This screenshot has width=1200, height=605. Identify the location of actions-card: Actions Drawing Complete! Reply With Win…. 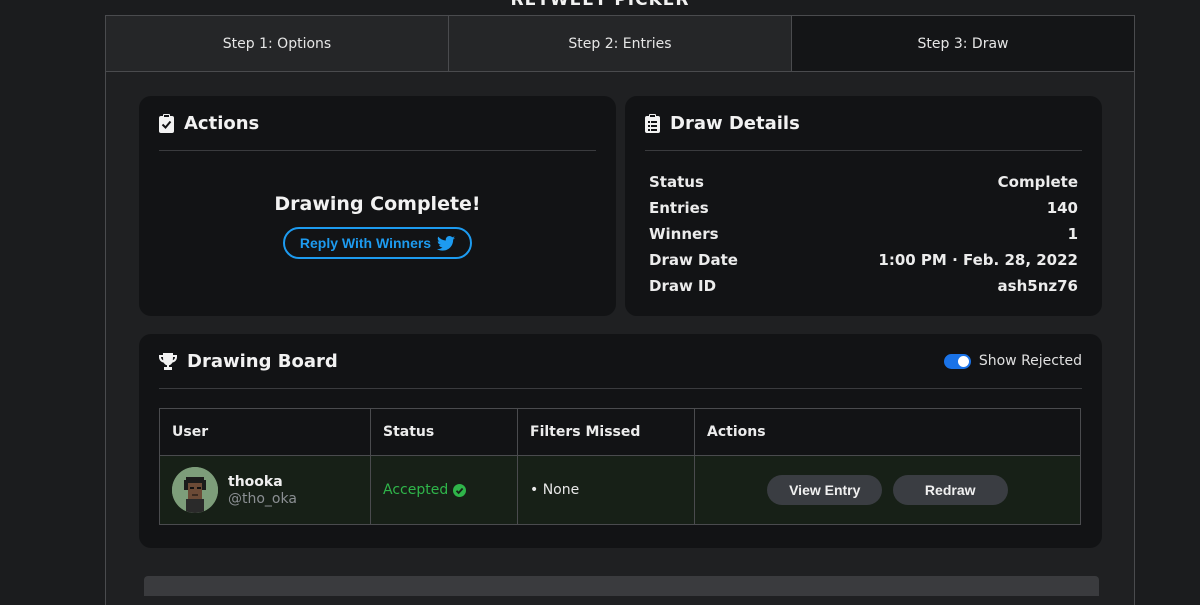
(377, 206).